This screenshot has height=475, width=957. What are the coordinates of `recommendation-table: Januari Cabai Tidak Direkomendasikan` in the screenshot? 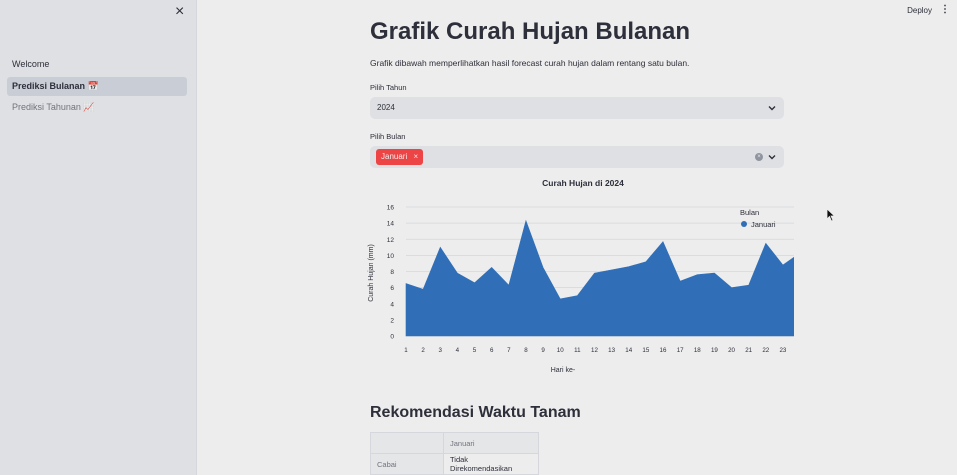 It's located at (454, 453).